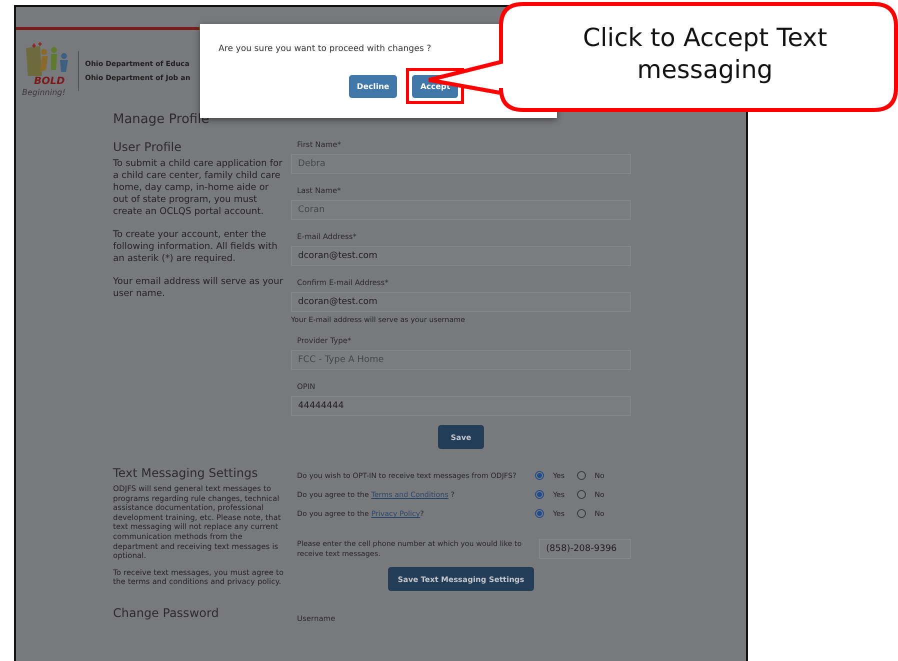  I want to click on dialog-message: Are you sure you want to proceed with changes ?, so click(325, 49).